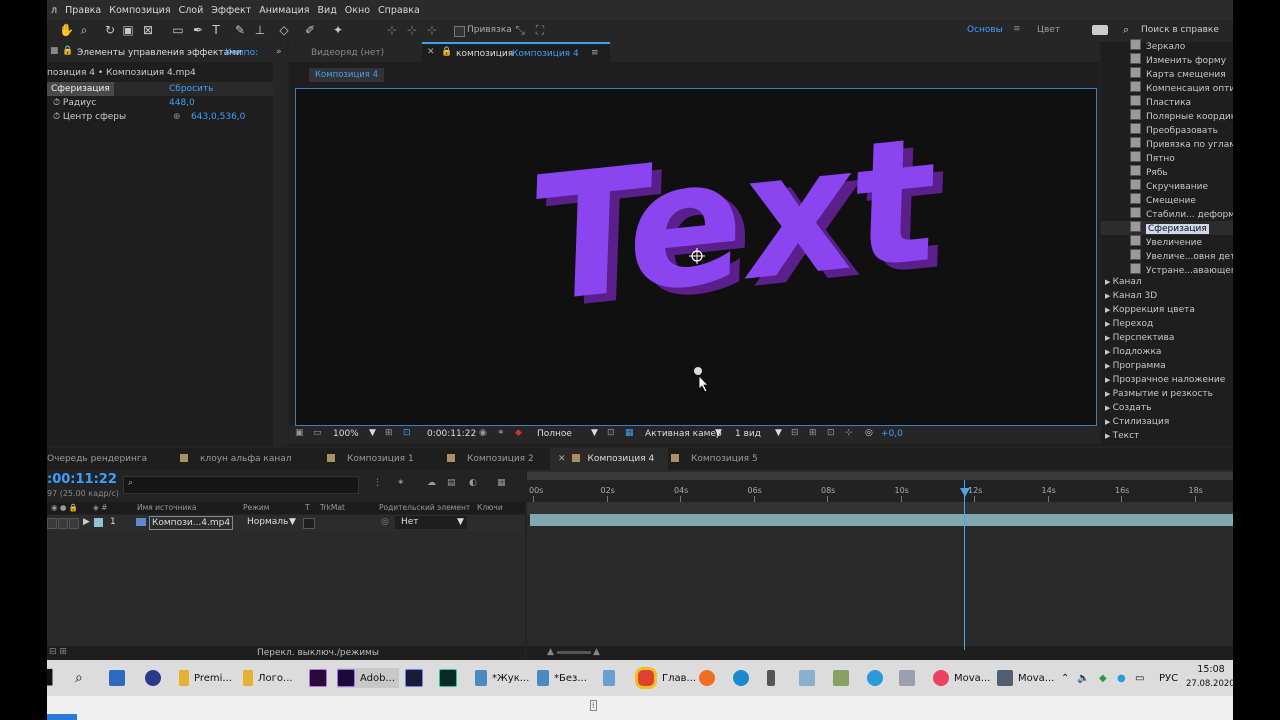  Describe the element at coordinates (309, 523) in the screenshot. I see `preserve-transparency-checkbox` at that location.